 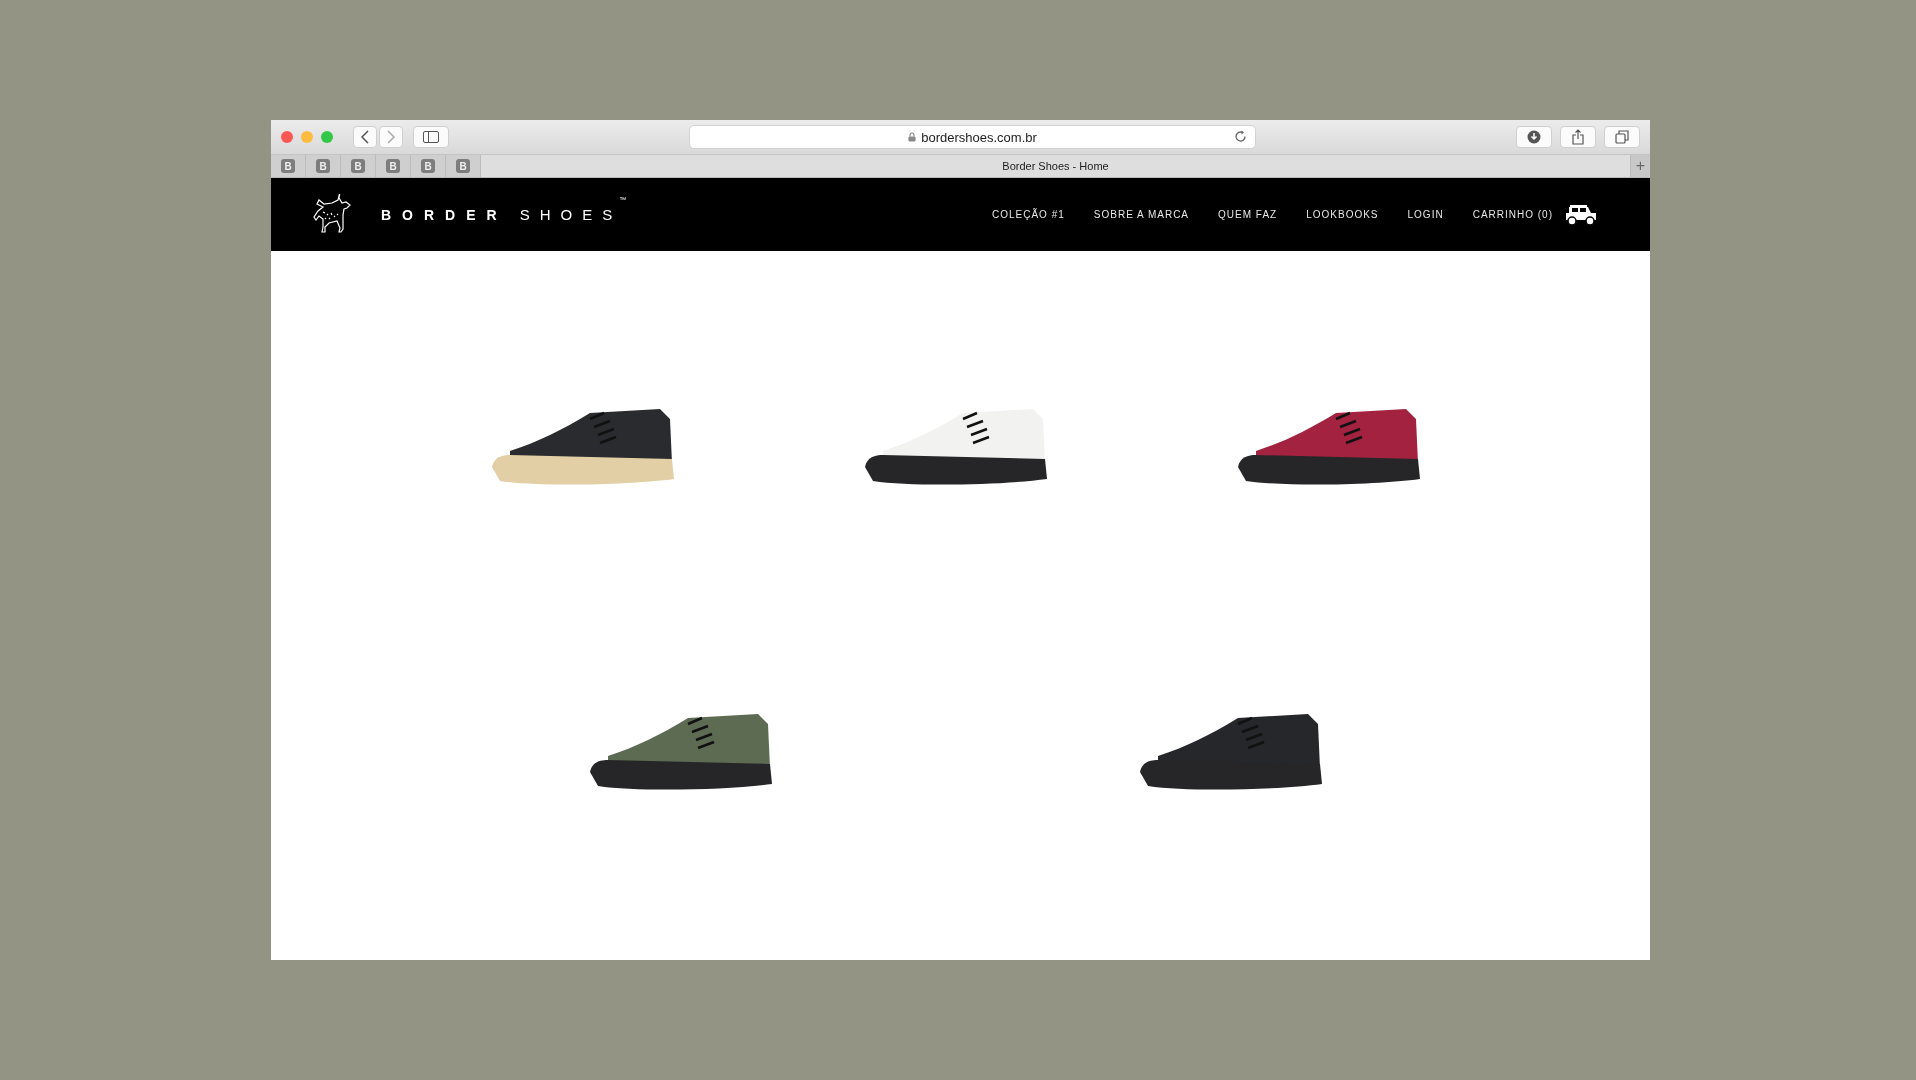 What do you see at coordinates (1141, 214) in the screenshot?
I see `nav-link: SOBRE A MARCA` at bounding box center [1141, 214].